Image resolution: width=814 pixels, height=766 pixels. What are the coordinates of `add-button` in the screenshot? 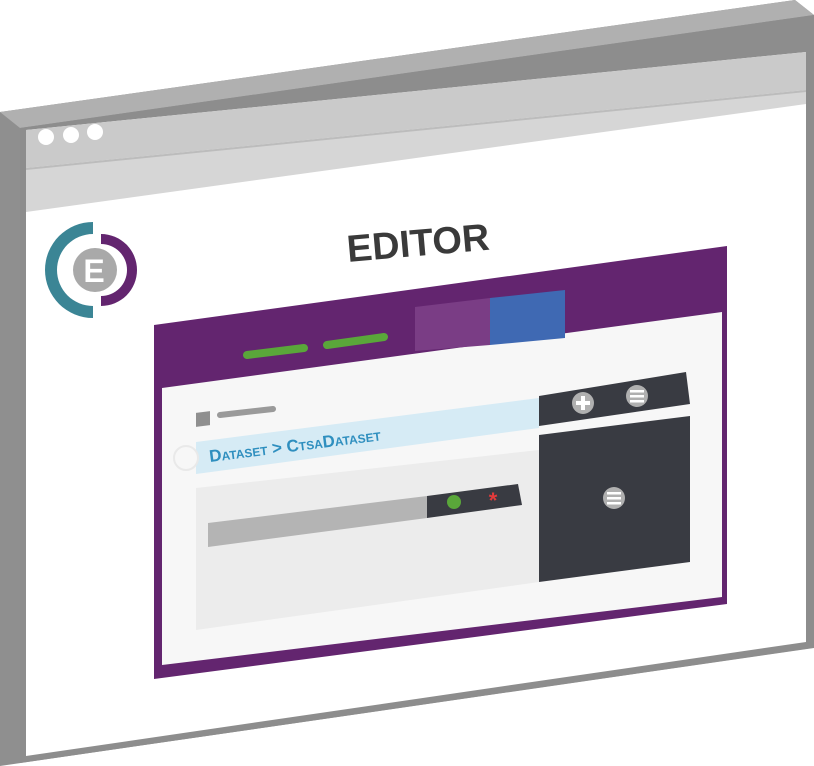 It's located at (583, 403).